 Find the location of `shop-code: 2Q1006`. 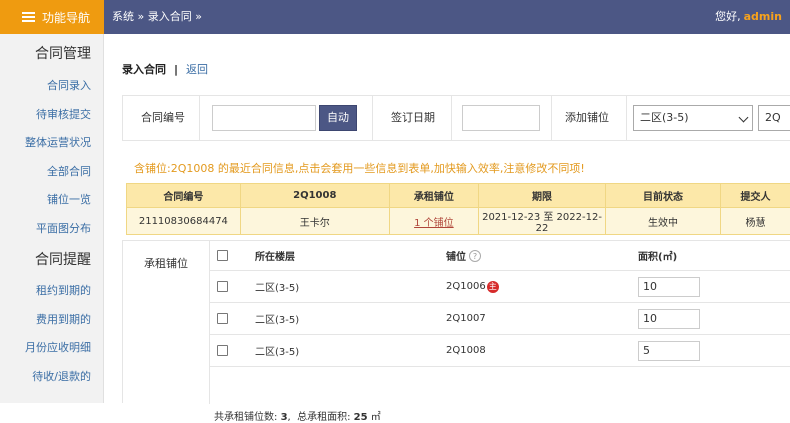

shop-code: 2Q1006 is located at coordinates (466, 286).